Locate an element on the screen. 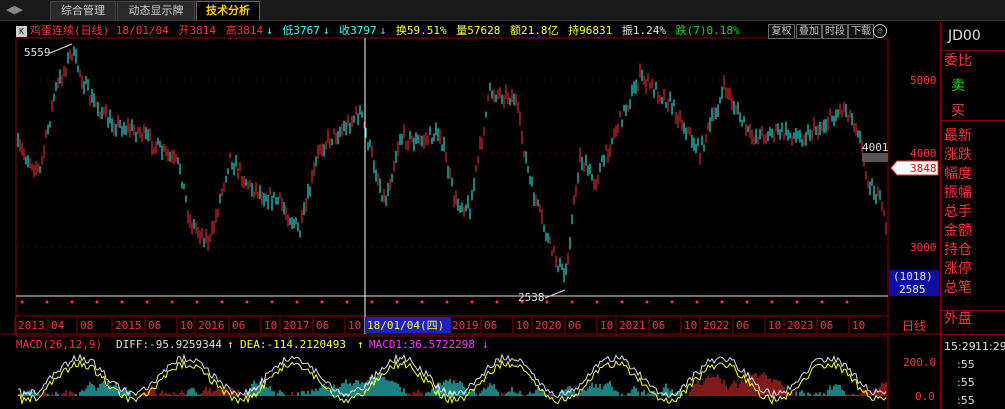  low-marker: 2538 is located at coordinates (531, 297).